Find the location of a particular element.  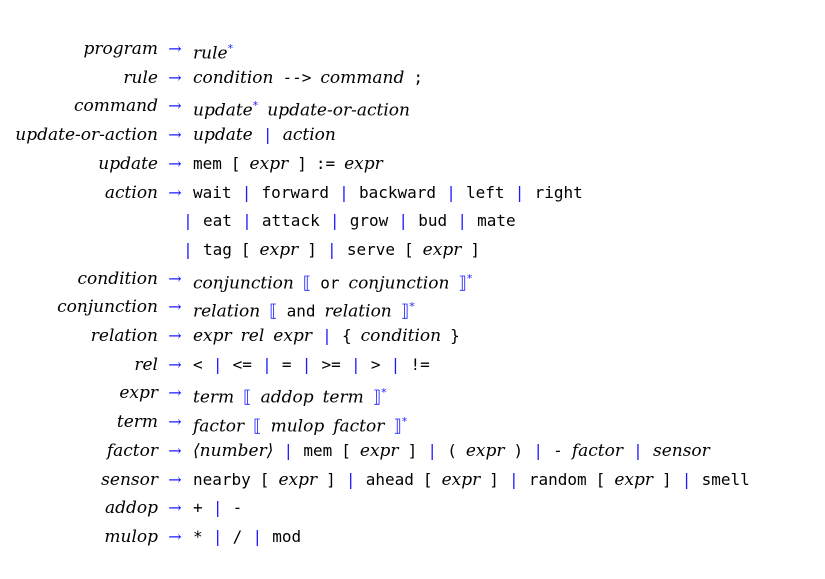

rule-lhs: mulop is located at coordinates (131, 536).